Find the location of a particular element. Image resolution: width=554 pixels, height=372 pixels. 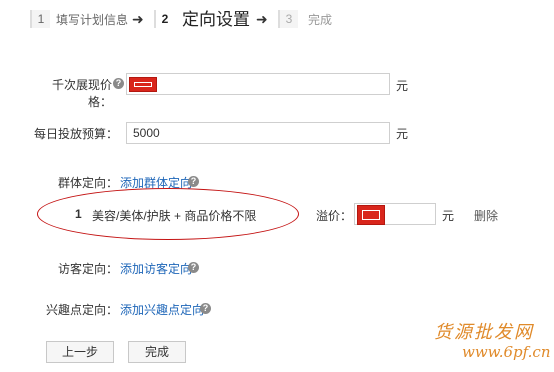

watermark-url: www.6pf.cn is located at coordinates (506, 352).